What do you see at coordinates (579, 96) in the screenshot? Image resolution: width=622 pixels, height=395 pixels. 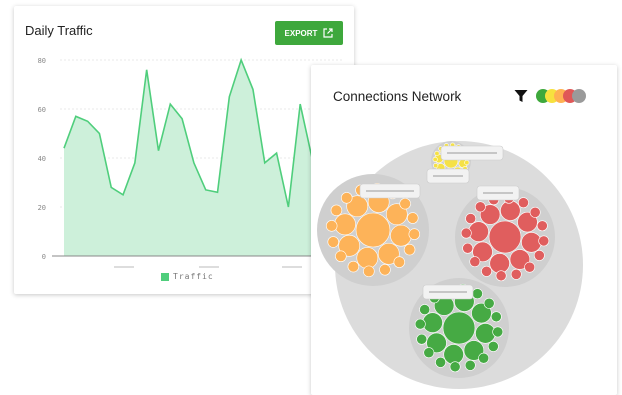 I see `legend-color-dot` at bounding box center [579, 96].